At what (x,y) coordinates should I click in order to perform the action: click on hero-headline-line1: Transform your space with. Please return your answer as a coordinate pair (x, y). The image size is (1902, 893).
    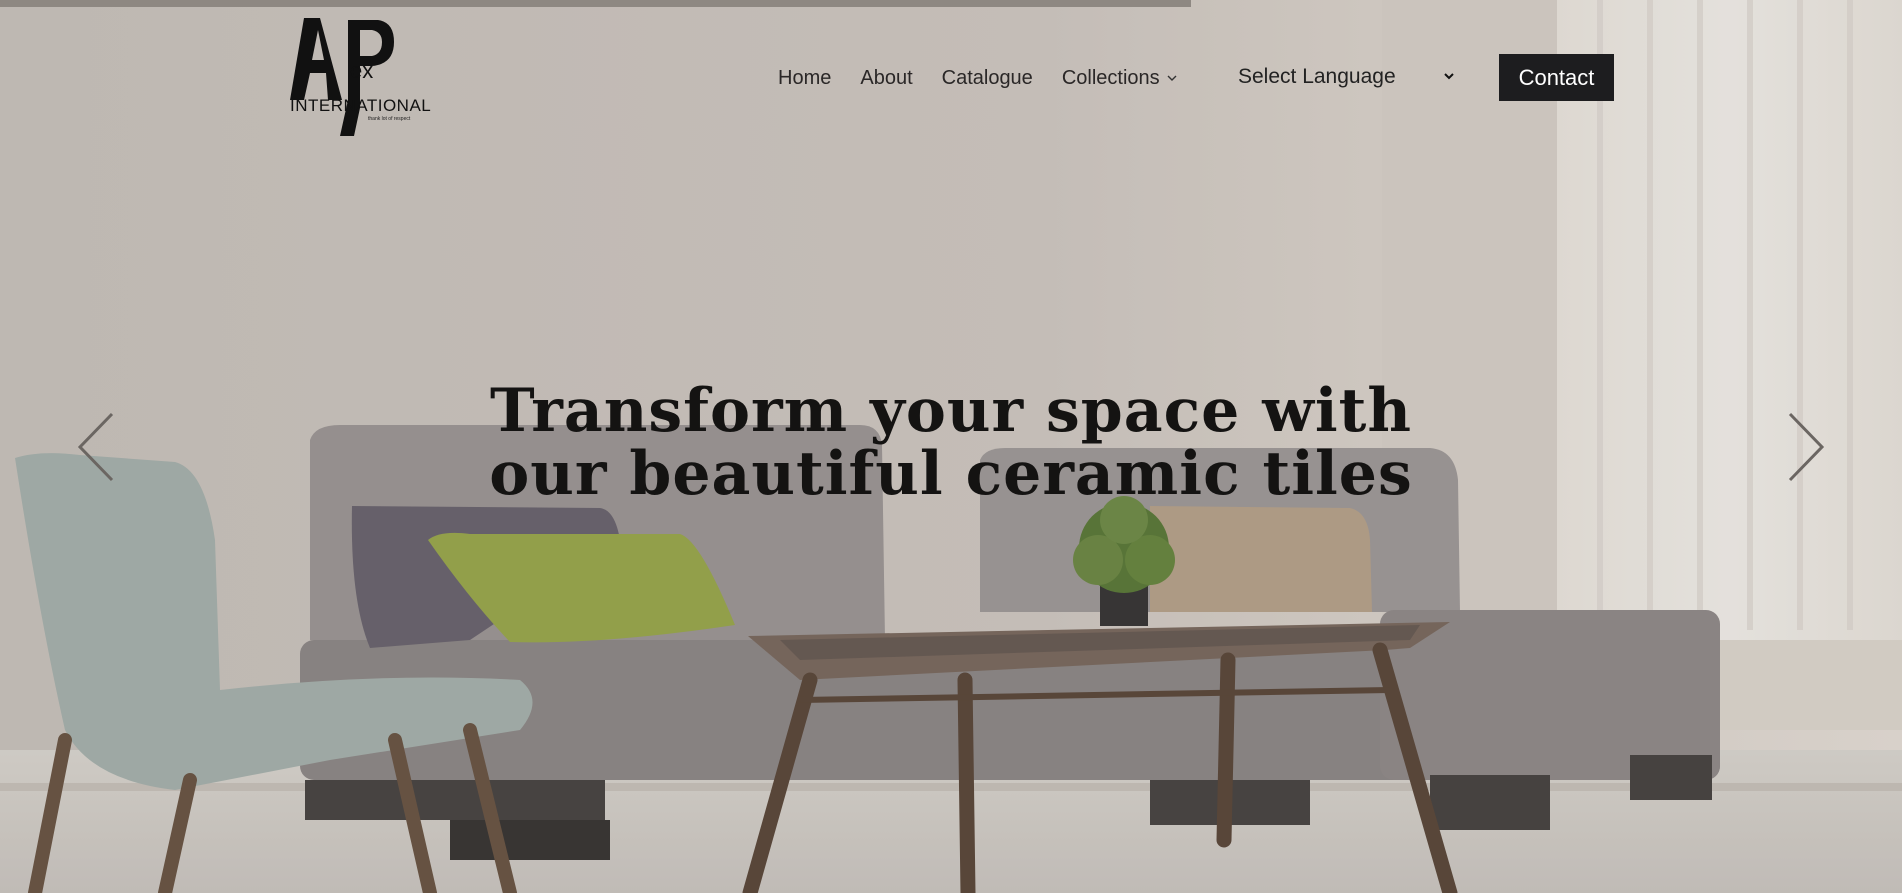
    Looking at the image, I should click on (951, 411).